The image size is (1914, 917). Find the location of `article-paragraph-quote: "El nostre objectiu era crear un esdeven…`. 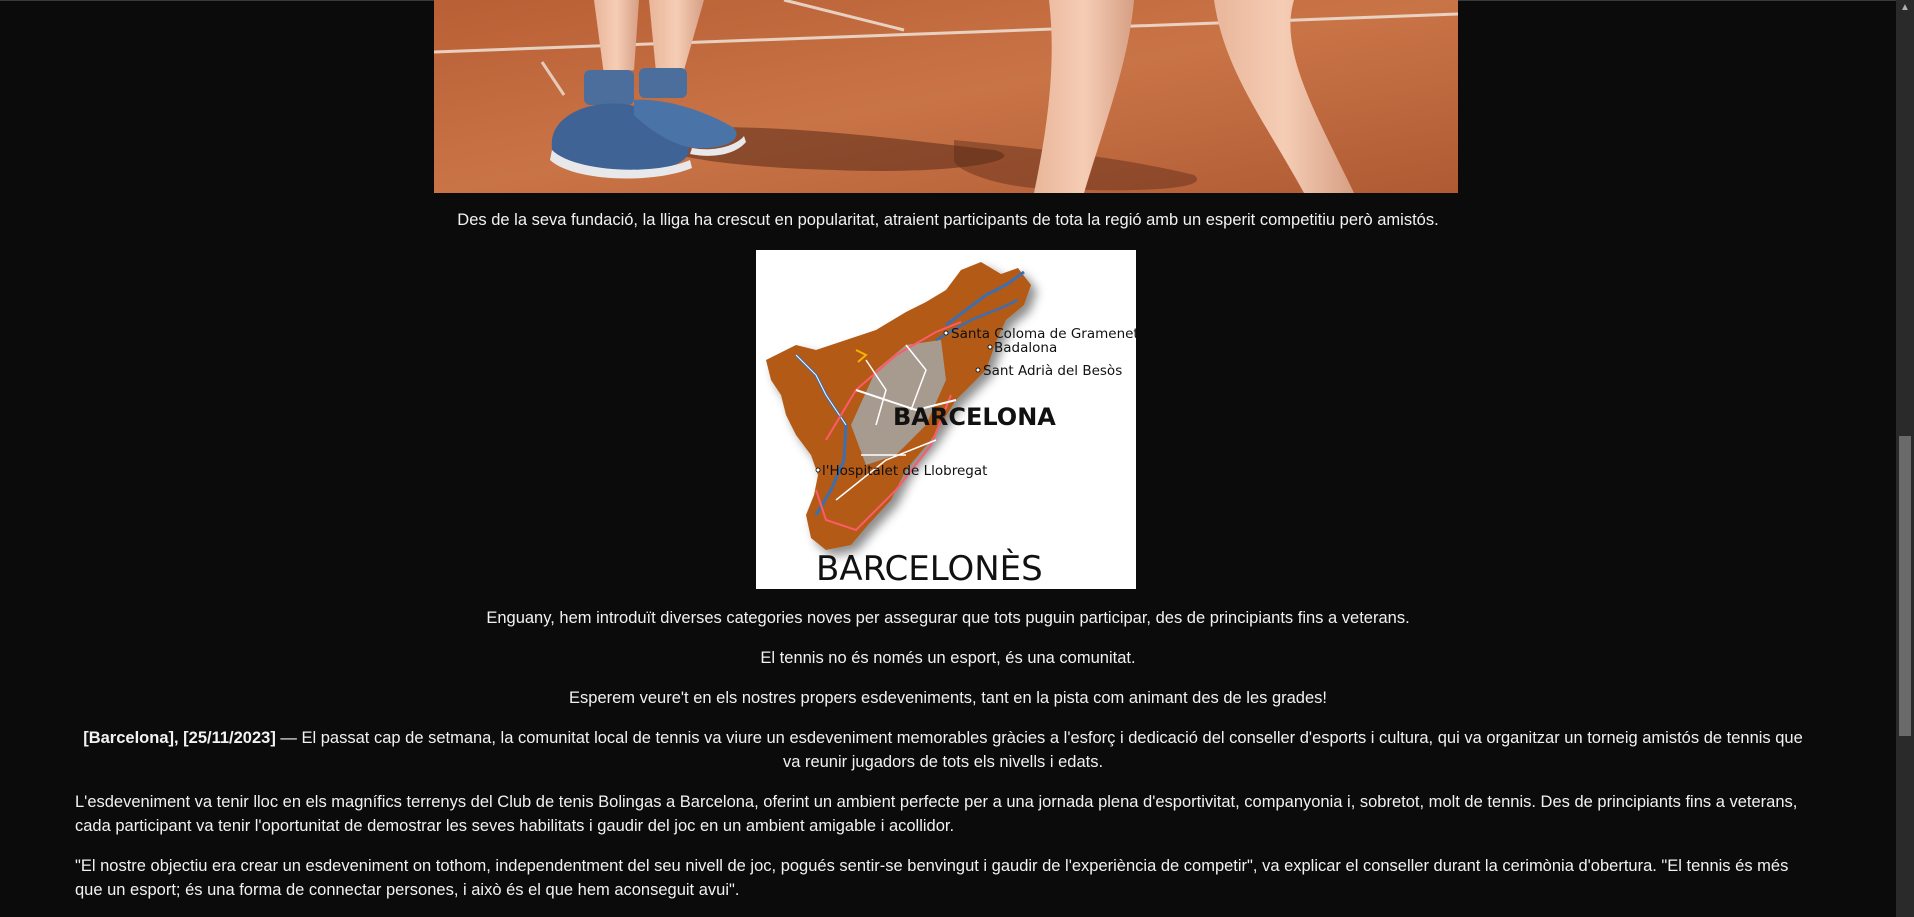

article-paragraph-quote: "El nostre objectiu era crear un esdeven… is located at coordinates (932, 878).